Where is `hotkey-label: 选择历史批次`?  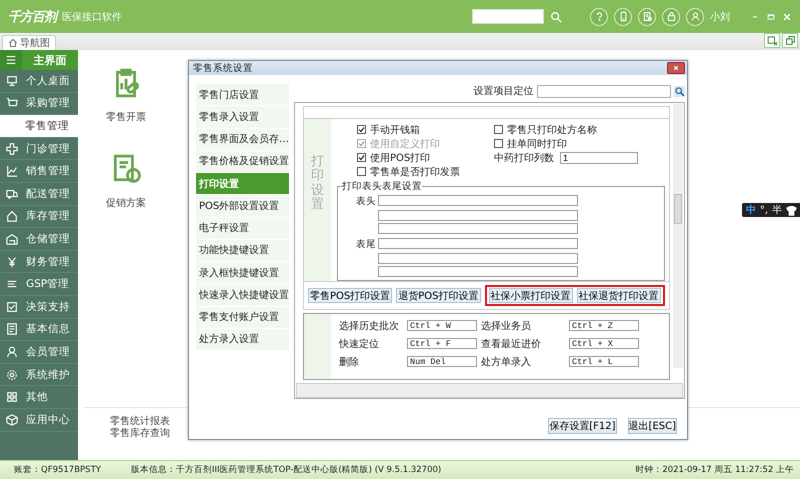 hotkey-label: 选择历史批次 is located at coordinates (369, 326).